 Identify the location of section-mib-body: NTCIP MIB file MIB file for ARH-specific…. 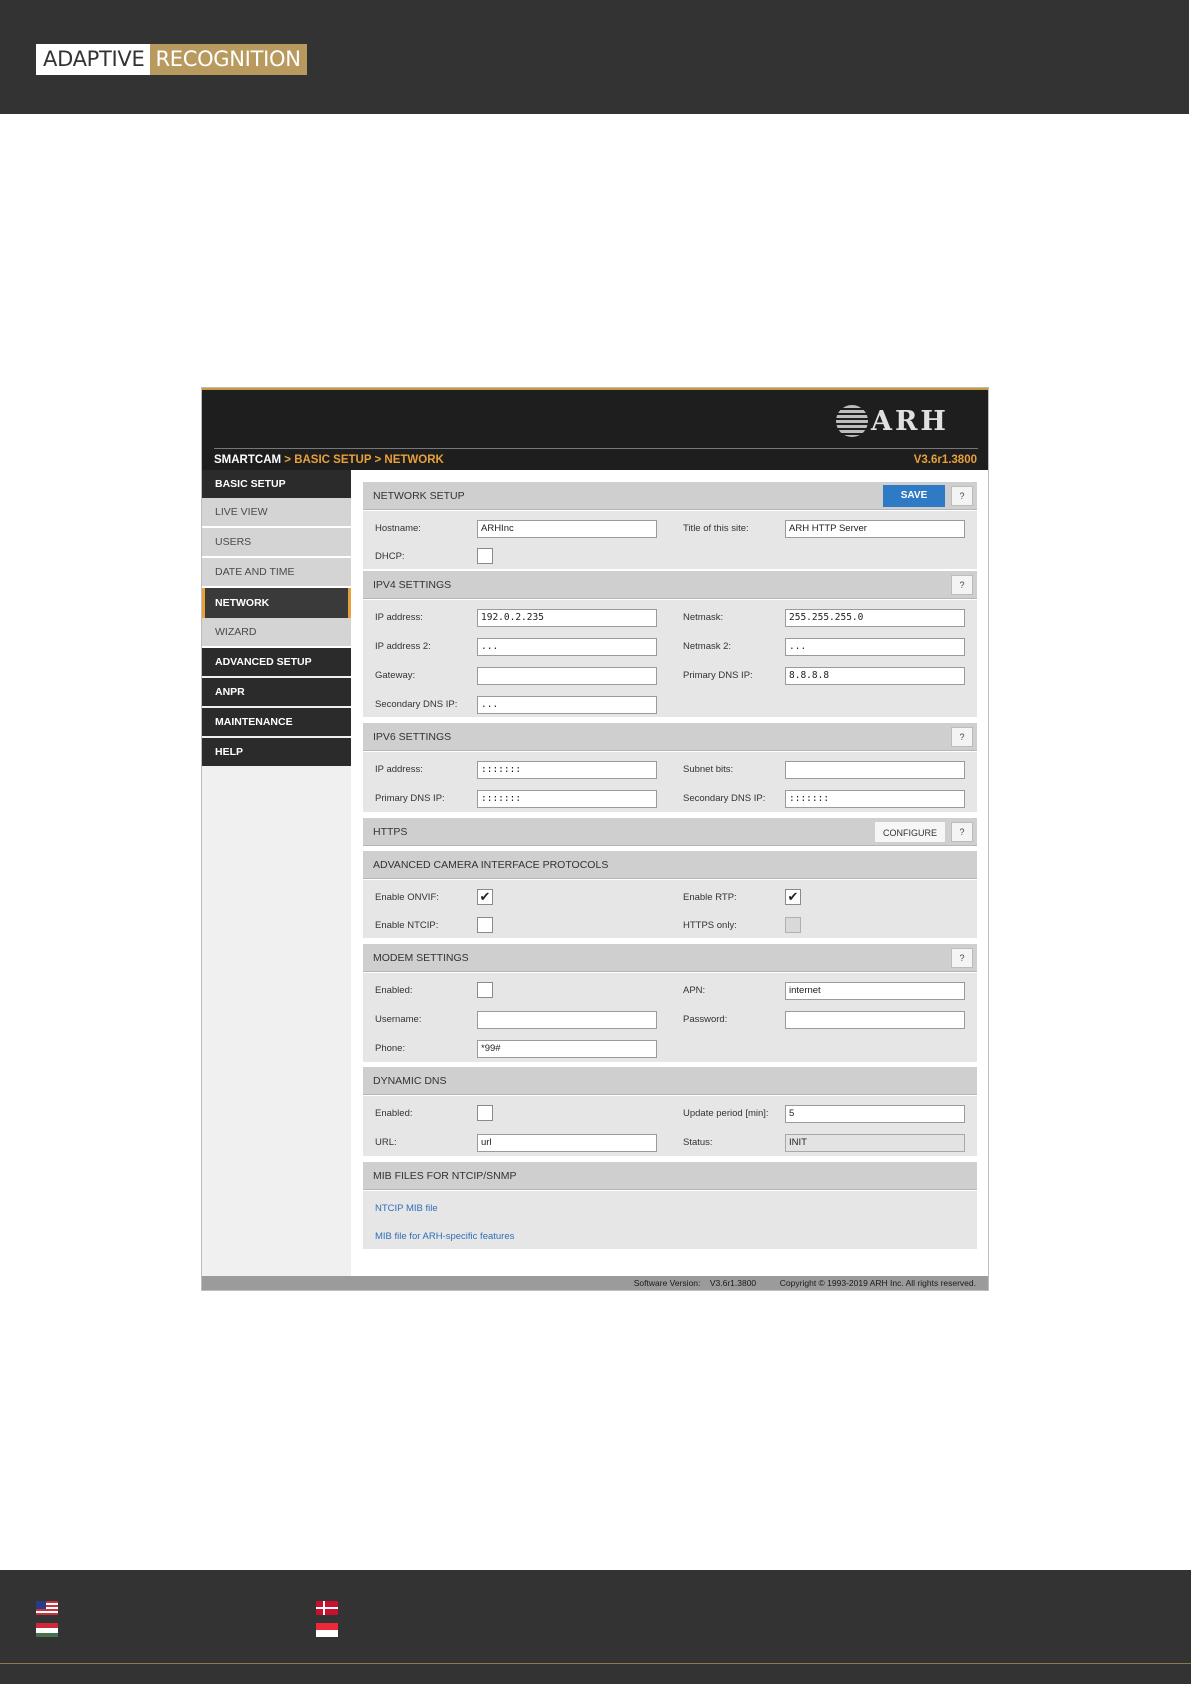
(670, 1220).